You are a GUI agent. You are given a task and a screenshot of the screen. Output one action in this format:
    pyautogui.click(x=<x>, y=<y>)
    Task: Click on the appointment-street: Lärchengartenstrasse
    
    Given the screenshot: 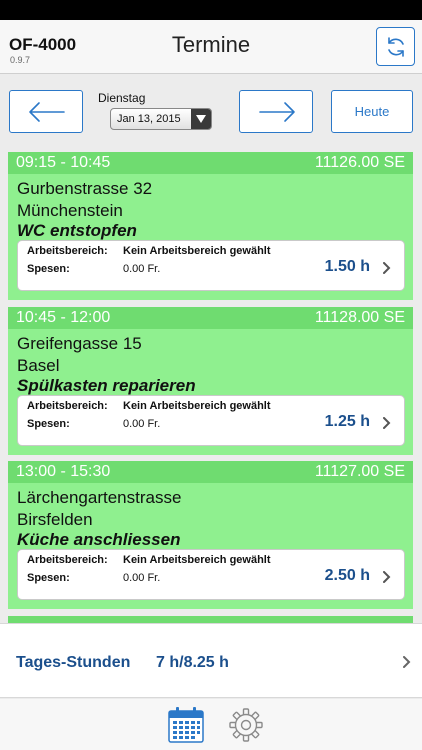 What is the action you would take?
    pyautogui.click(x=99, y=497)
    